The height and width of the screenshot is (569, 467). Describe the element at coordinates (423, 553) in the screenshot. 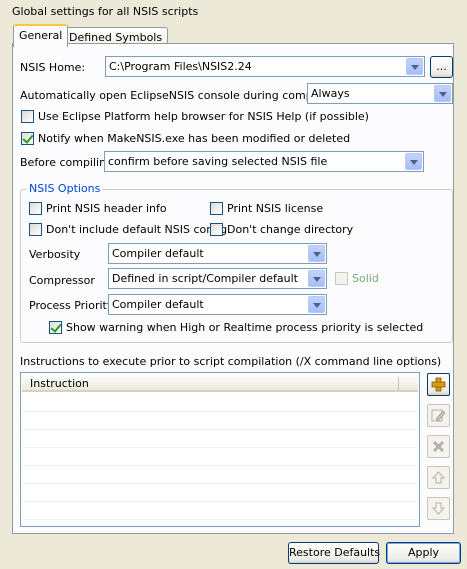

I see `apply-button: Apply` at that location.